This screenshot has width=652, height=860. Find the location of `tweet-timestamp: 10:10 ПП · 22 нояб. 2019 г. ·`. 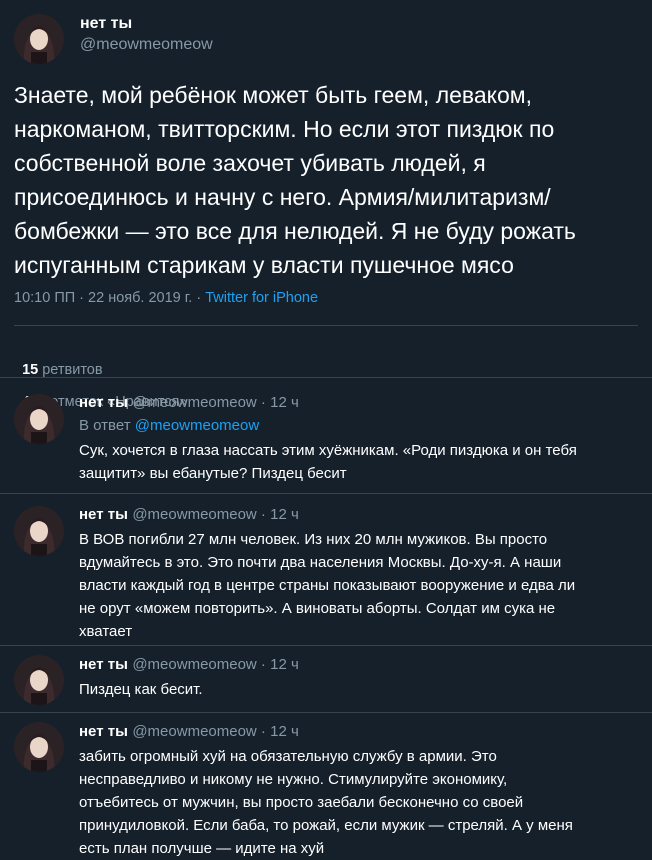

tweet-timestamp: 10:10 ПП · 22 нояб. 2019 г. · is located at coordinates (109, 298).